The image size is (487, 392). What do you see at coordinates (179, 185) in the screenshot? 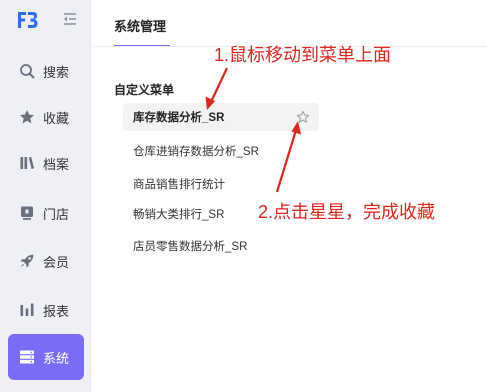
I see `menu-item-label: 商品销售排行统计` at bounding box center [179, 185].